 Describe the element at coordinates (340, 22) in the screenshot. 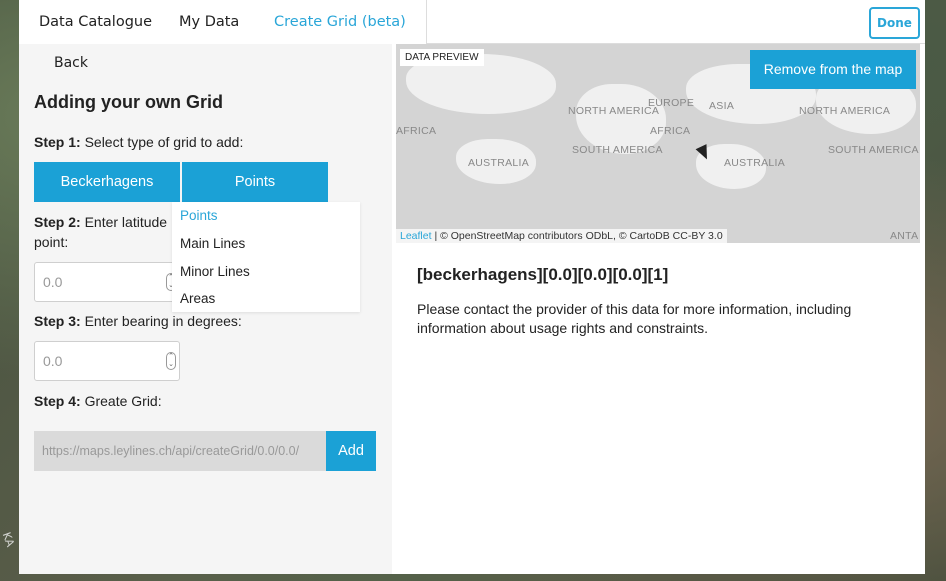

I see `tab-create-grid: Create Grid (beta)` at that location.